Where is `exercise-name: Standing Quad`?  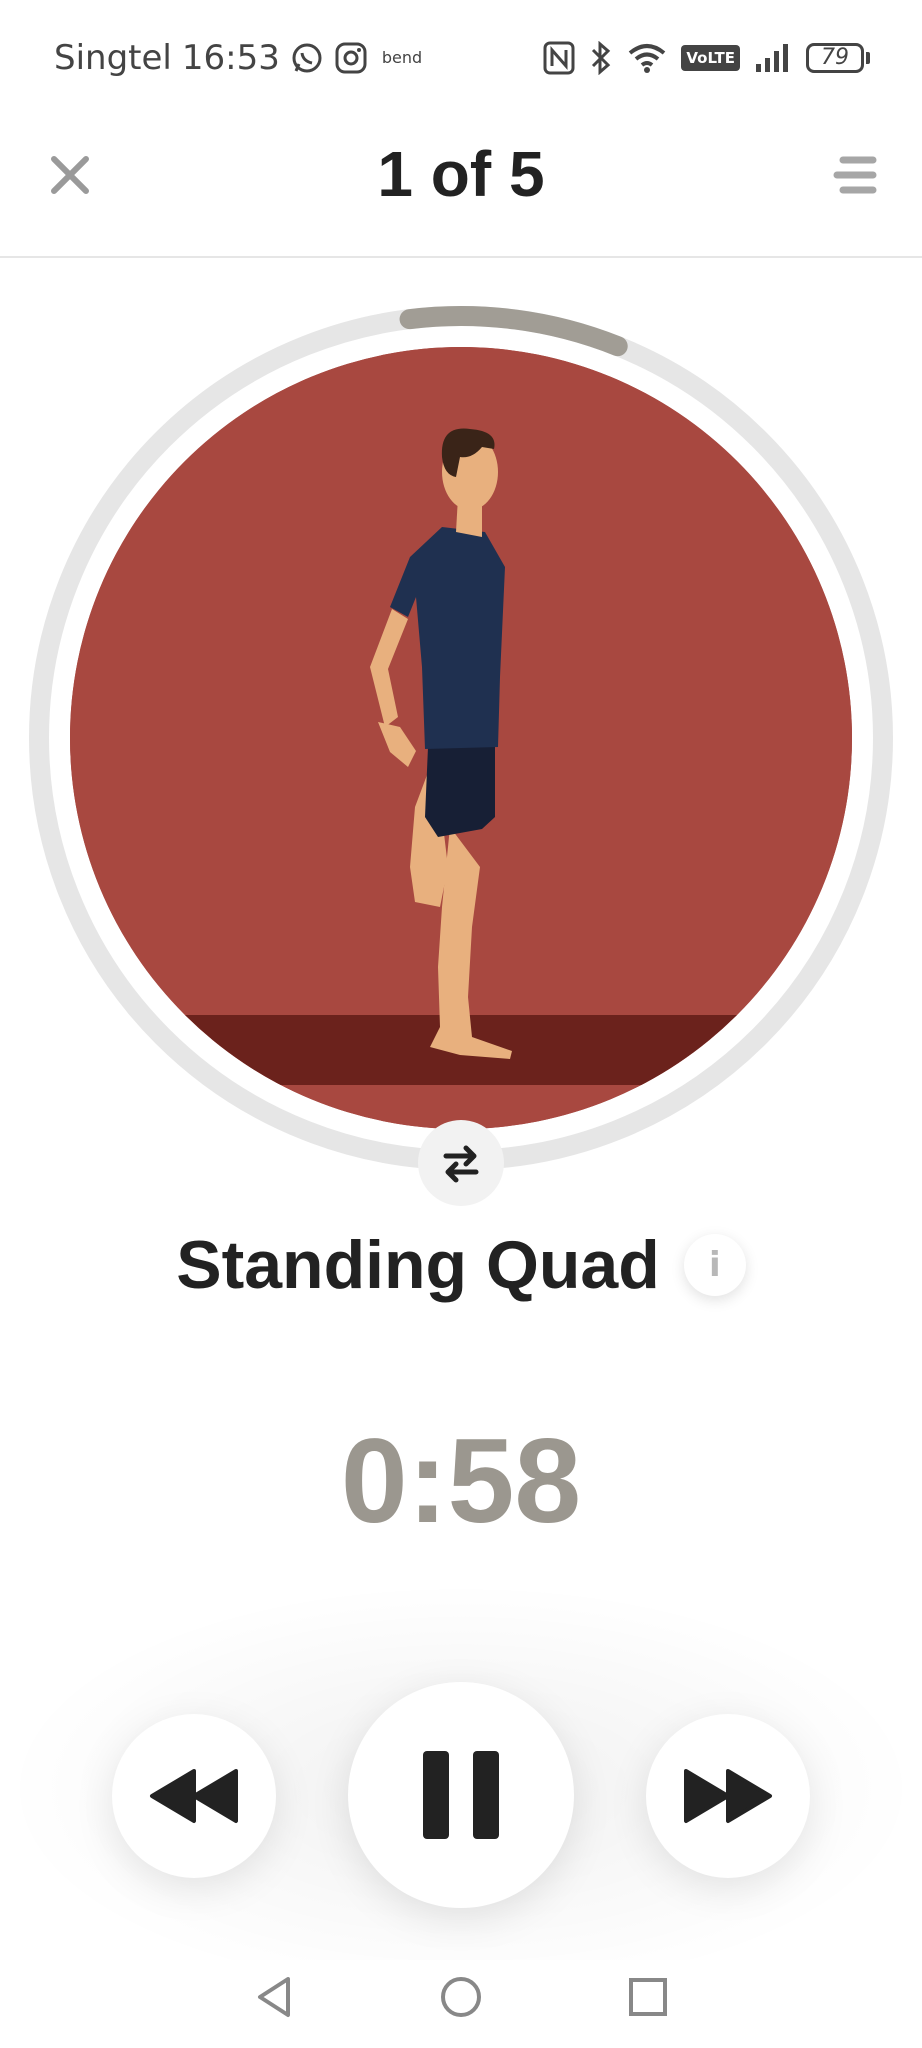
exercise-name: Standing Quad is located at coordinates (418, 1265).